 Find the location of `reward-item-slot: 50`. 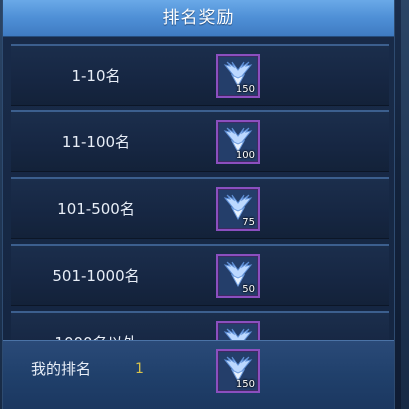

reward-item-slot: 50 is located at coordinates (238, 276).